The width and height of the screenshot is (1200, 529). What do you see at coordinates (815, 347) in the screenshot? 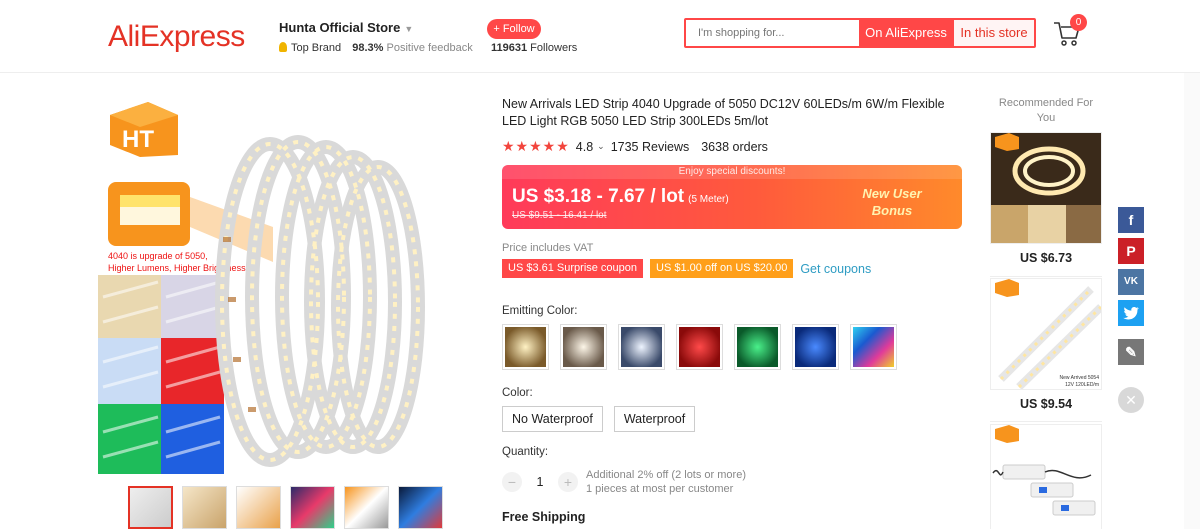
I see `swatch-blue` at bounding box center [815, 347].